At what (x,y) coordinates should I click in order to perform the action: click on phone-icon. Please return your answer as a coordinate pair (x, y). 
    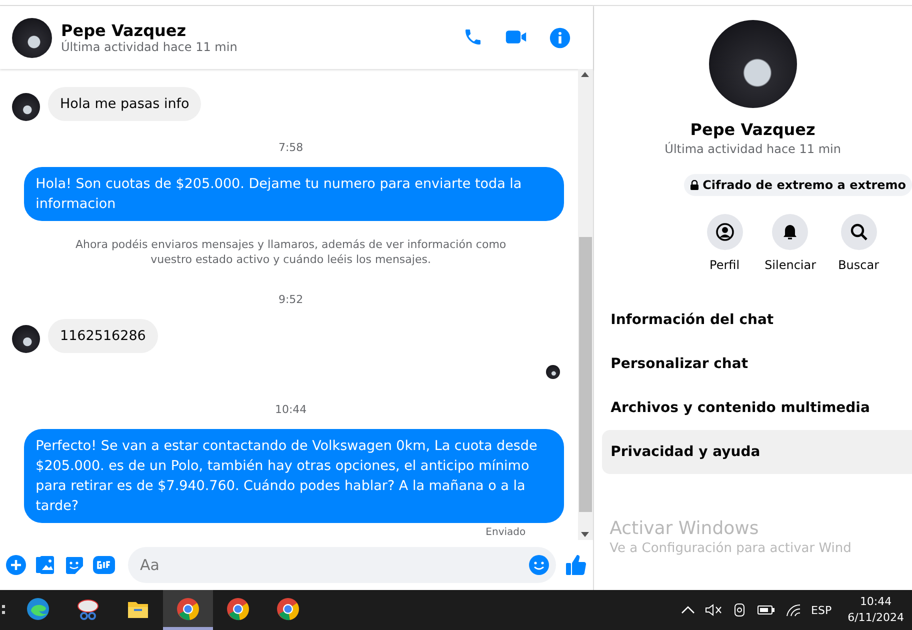
    Looking at the image, I should click on (472, 36).